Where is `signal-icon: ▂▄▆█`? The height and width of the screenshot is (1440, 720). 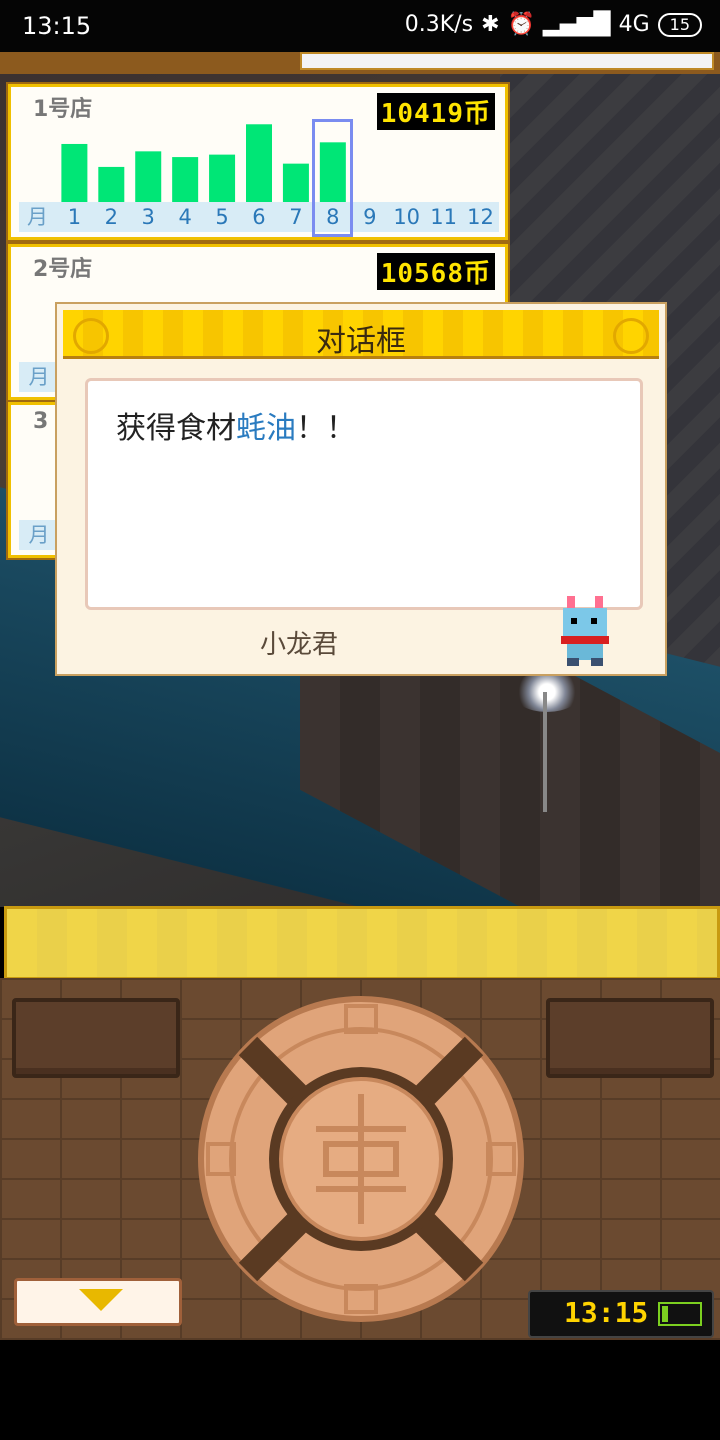 signal-icon: ▂▄▆█ is located at coordinates (576, 24).